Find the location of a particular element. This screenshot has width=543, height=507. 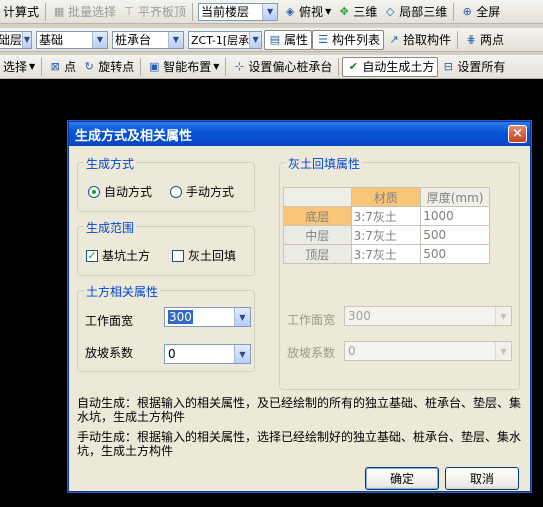

checkmark-icon: ✓ is located at coordinates (92, 255).